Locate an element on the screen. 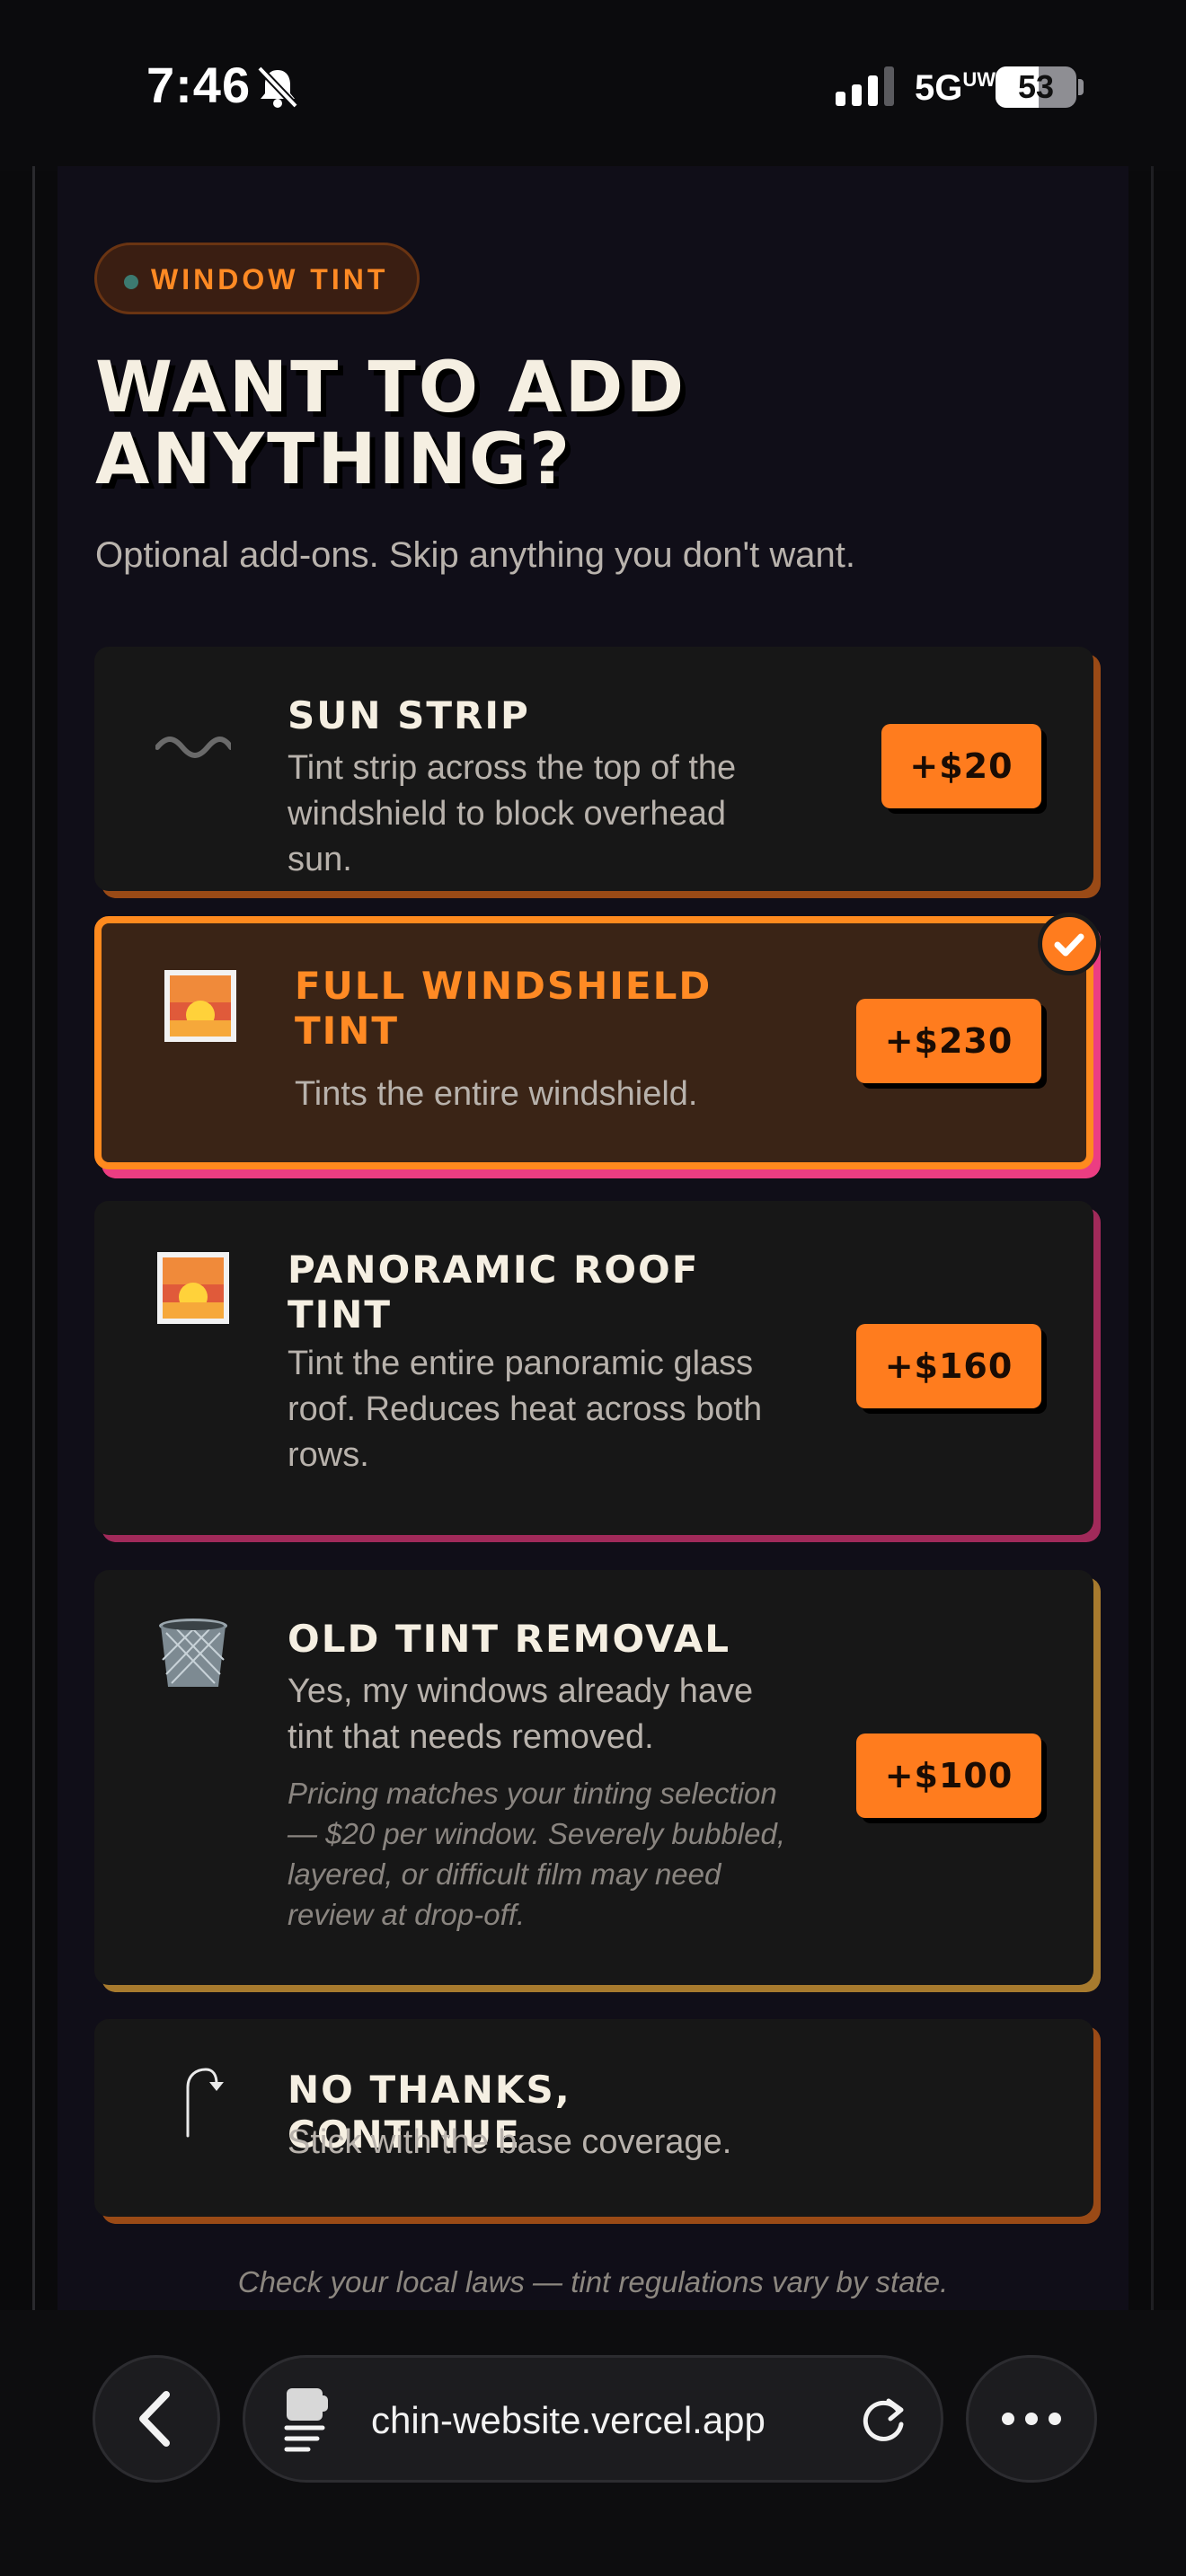 The width and height of the screenshot is (1186, 2576). option-description: Stick with the base coverage. is located at coordinates (510, 2142).